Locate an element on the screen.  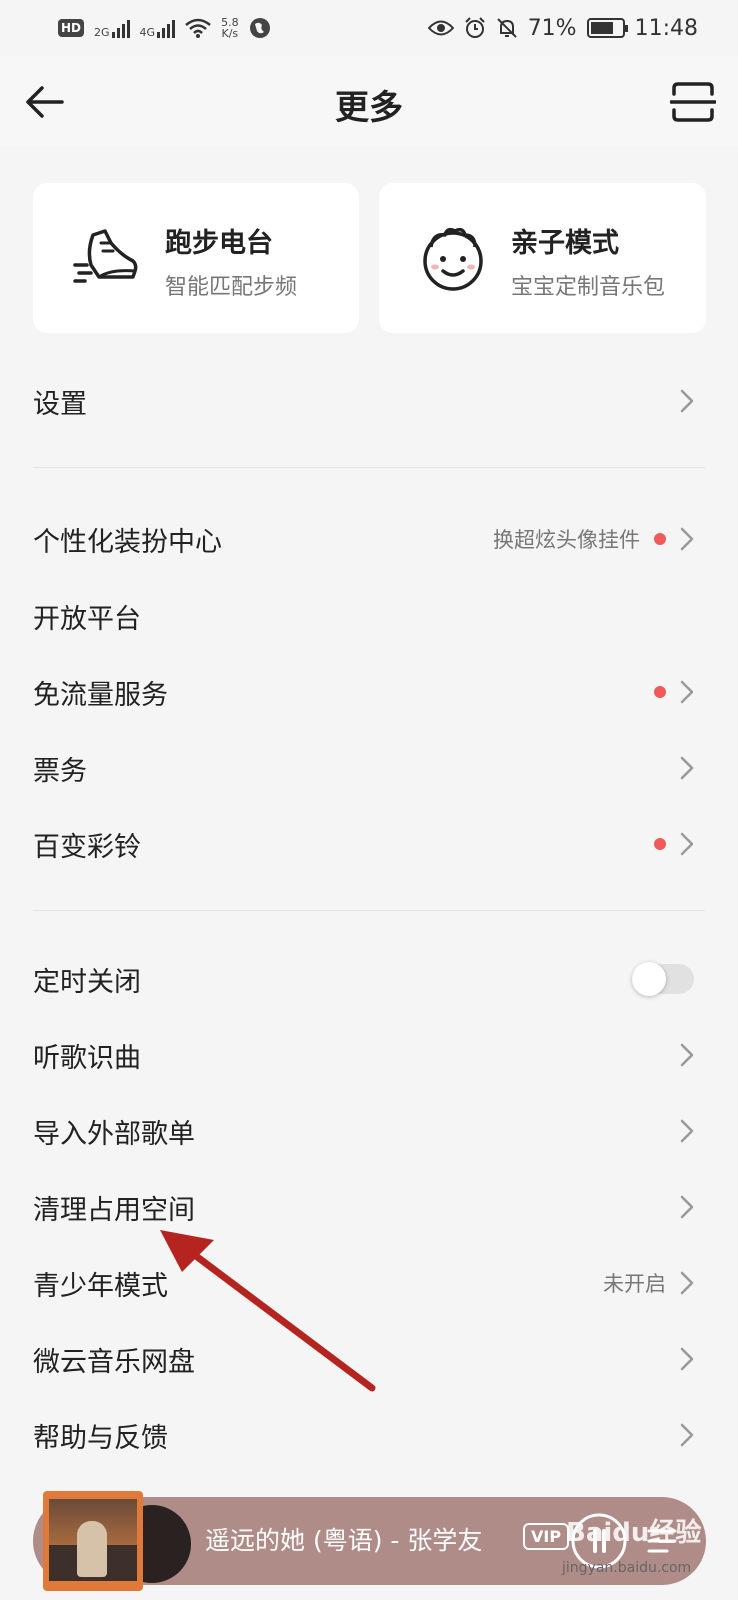
teen-mode-status: 未开启 is located at coordinates (634, 1284).